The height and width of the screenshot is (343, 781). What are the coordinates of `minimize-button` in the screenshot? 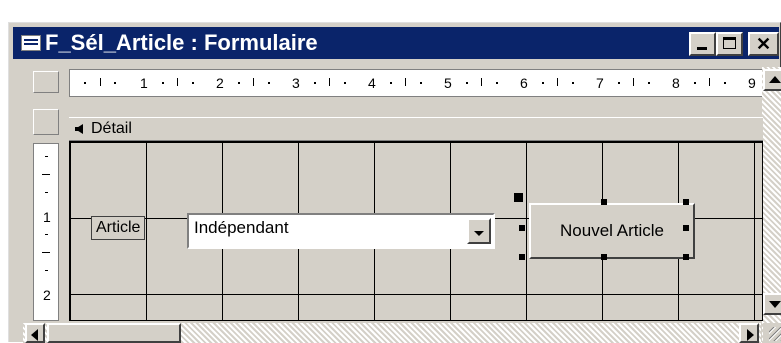 It's located at (702, 44).